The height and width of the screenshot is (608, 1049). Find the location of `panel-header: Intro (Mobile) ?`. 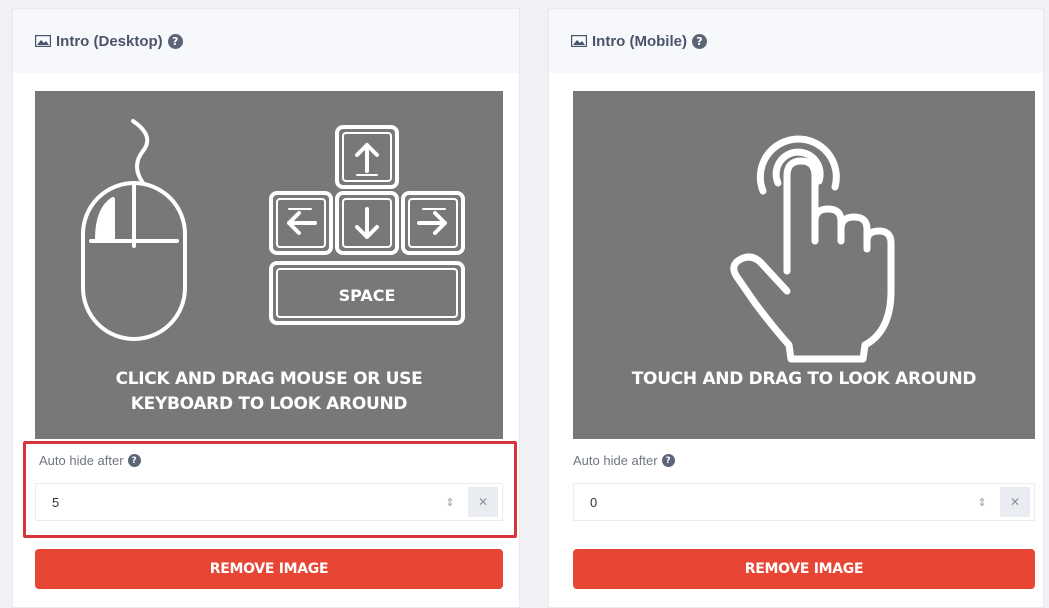

panel-header: Intro (Mobile) ? is located at coordinates (796, 41).